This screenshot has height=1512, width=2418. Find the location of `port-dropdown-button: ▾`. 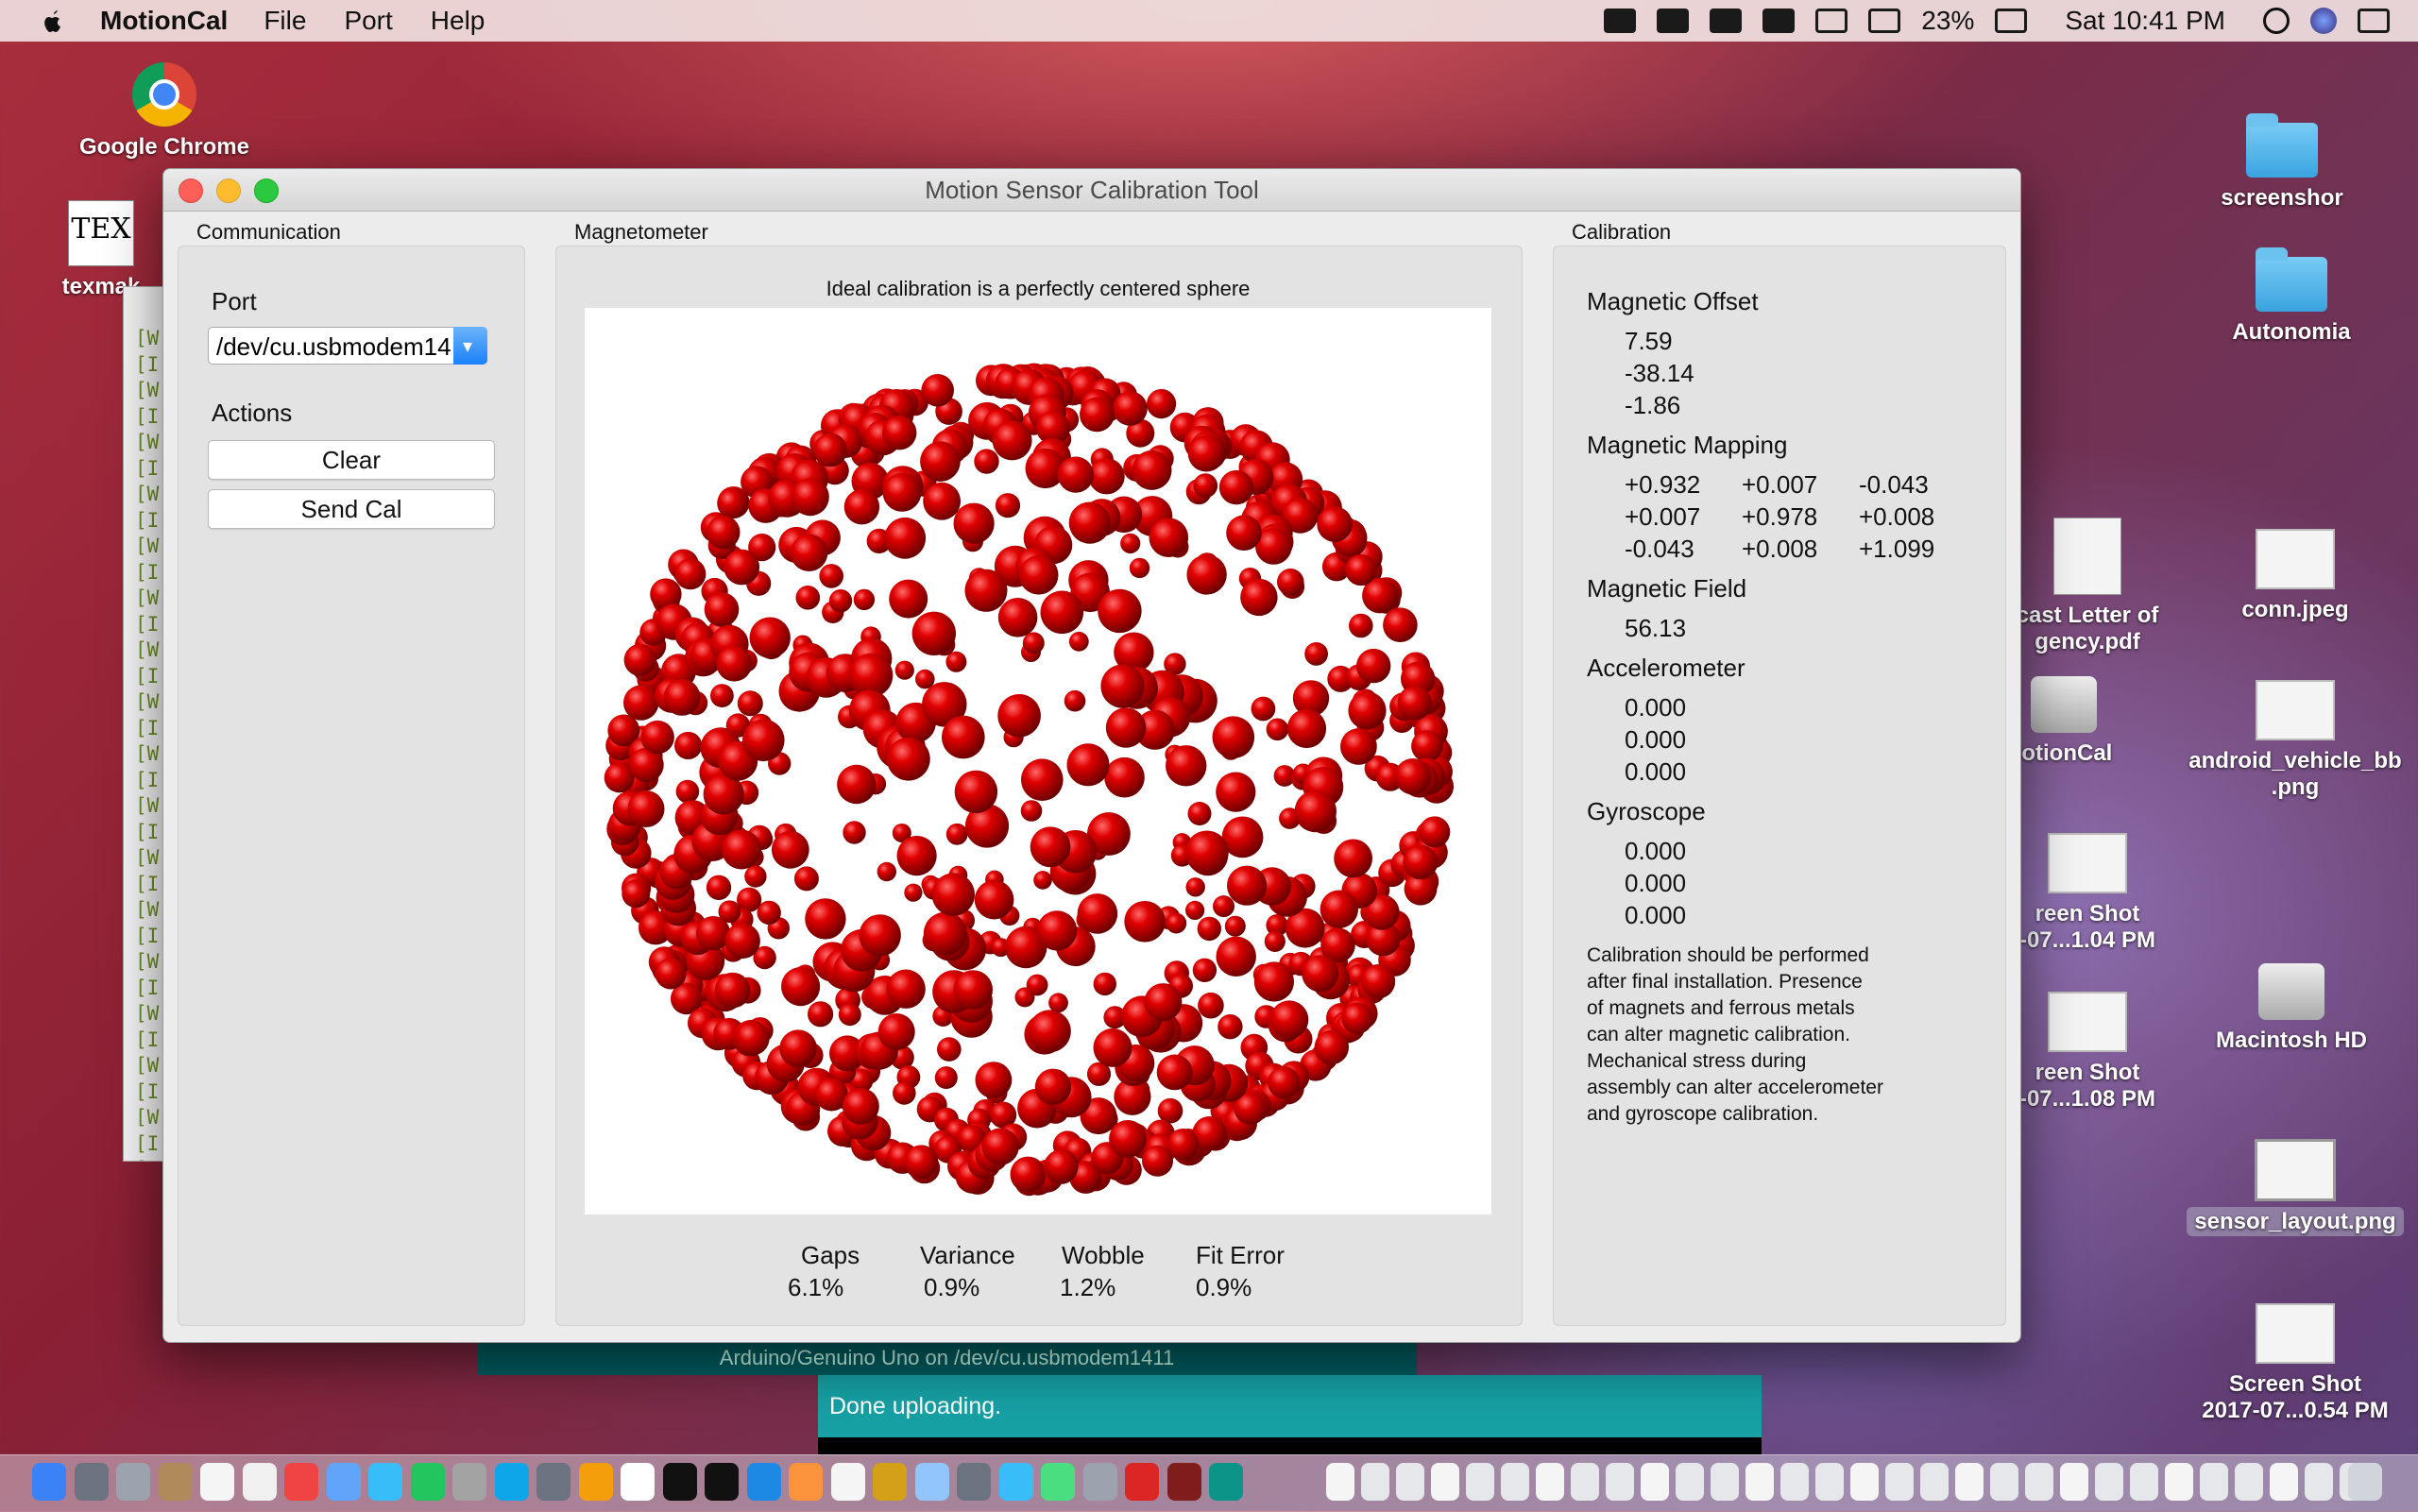

port-dropdown-button: ▾ is located at coordinates (470, 346).